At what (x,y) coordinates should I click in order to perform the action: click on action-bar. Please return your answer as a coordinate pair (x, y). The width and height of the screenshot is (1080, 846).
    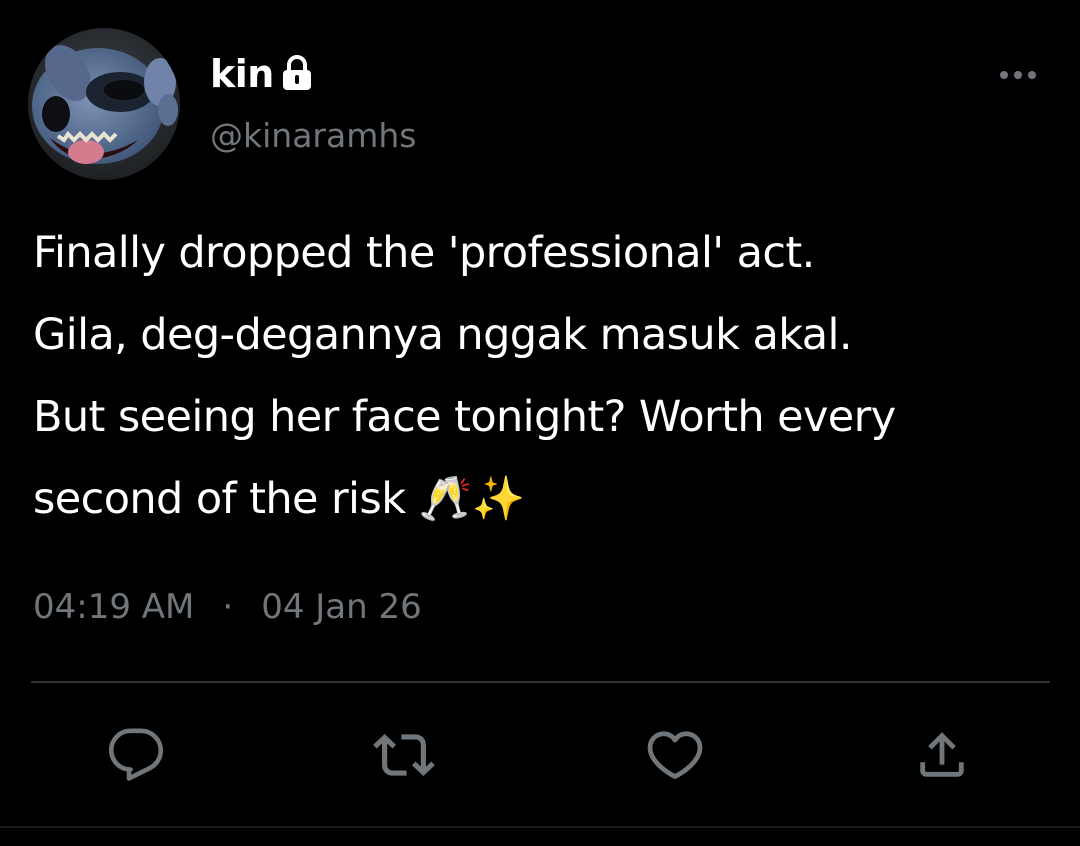
    Looking at the image, I should click on (540, 755).